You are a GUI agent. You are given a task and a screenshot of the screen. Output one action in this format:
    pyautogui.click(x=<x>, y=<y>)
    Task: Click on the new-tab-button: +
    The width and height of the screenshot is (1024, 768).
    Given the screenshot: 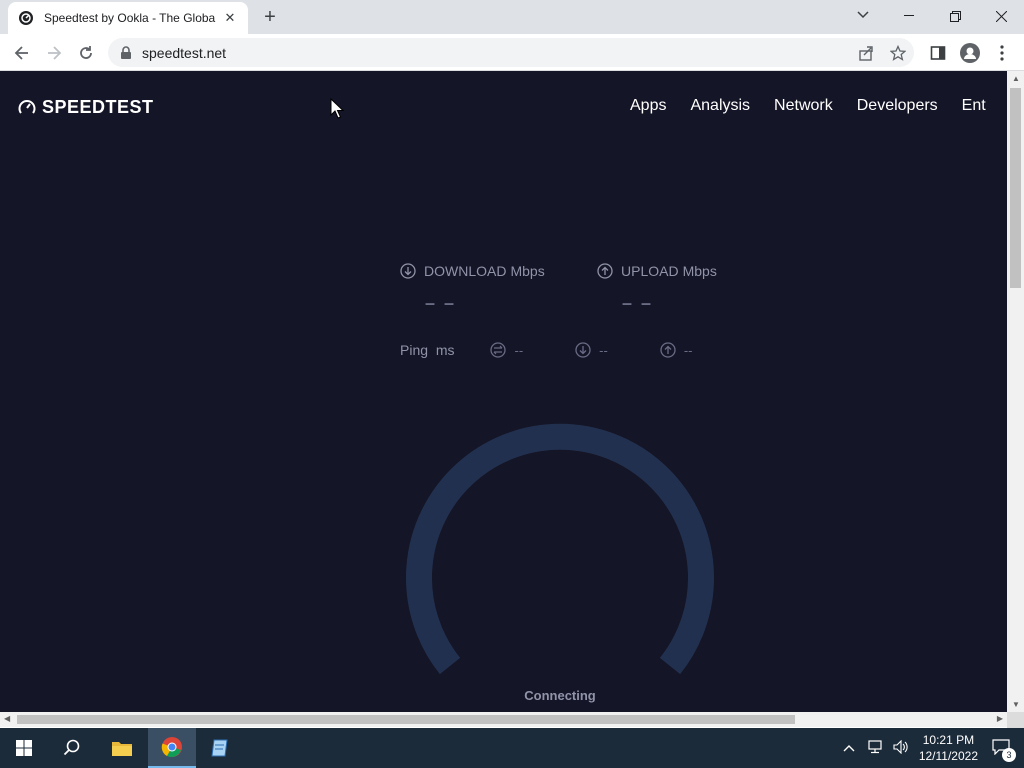 What is the action you would take?
    pyautogui.click(x=270, y=17)
    